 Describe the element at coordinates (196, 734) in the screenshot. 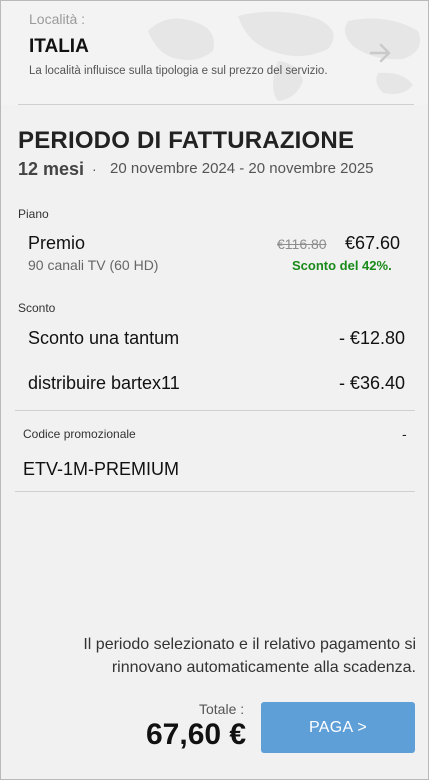

I see `total-amount: 67,60 €` at that location.